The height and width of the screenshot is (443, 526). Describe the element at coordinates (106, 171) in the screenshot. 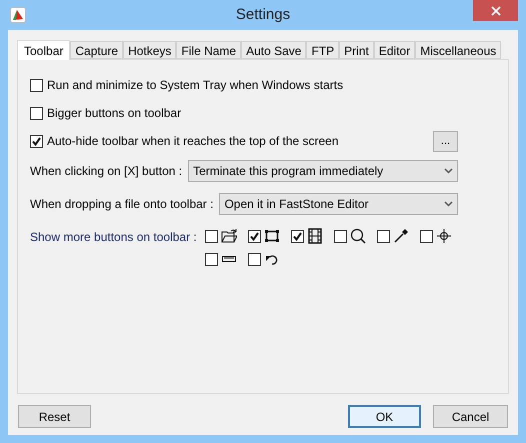

I see `dropdown-label: When clicking on [X] button :` at that location.